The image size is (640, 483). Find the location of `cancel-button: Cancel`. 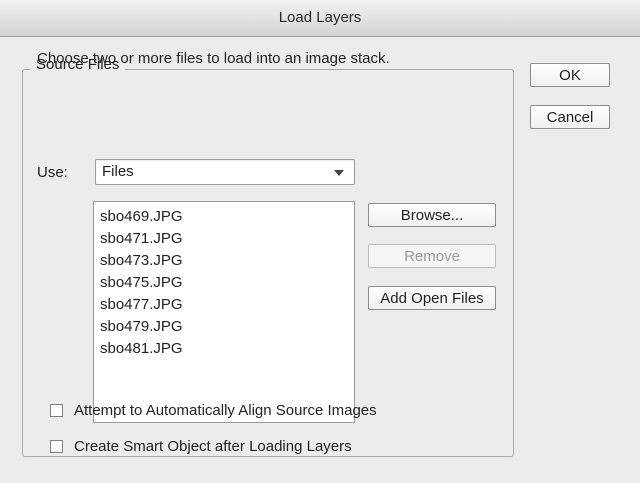

cancel-button: Cancel is located at coordinates (570, 117).